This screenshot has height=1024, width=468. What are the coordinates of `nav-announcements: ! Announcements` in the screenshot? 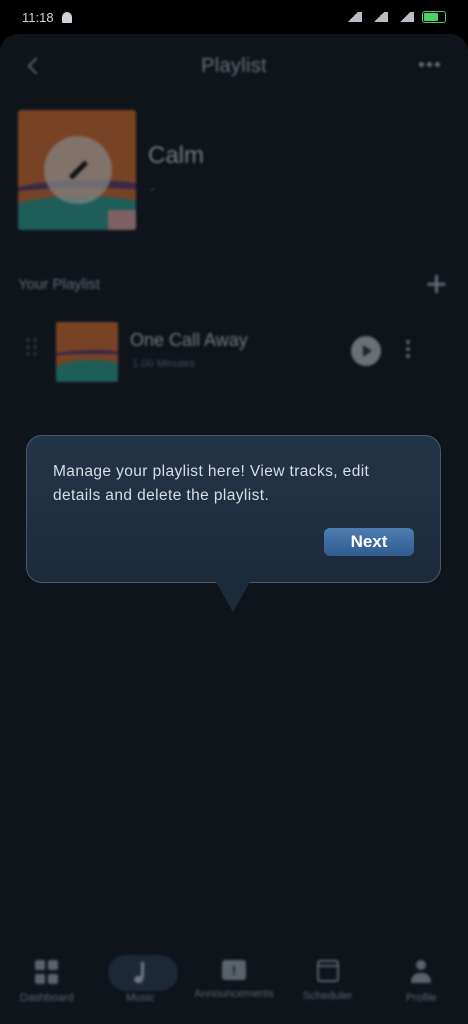 It's located at (234, 975).